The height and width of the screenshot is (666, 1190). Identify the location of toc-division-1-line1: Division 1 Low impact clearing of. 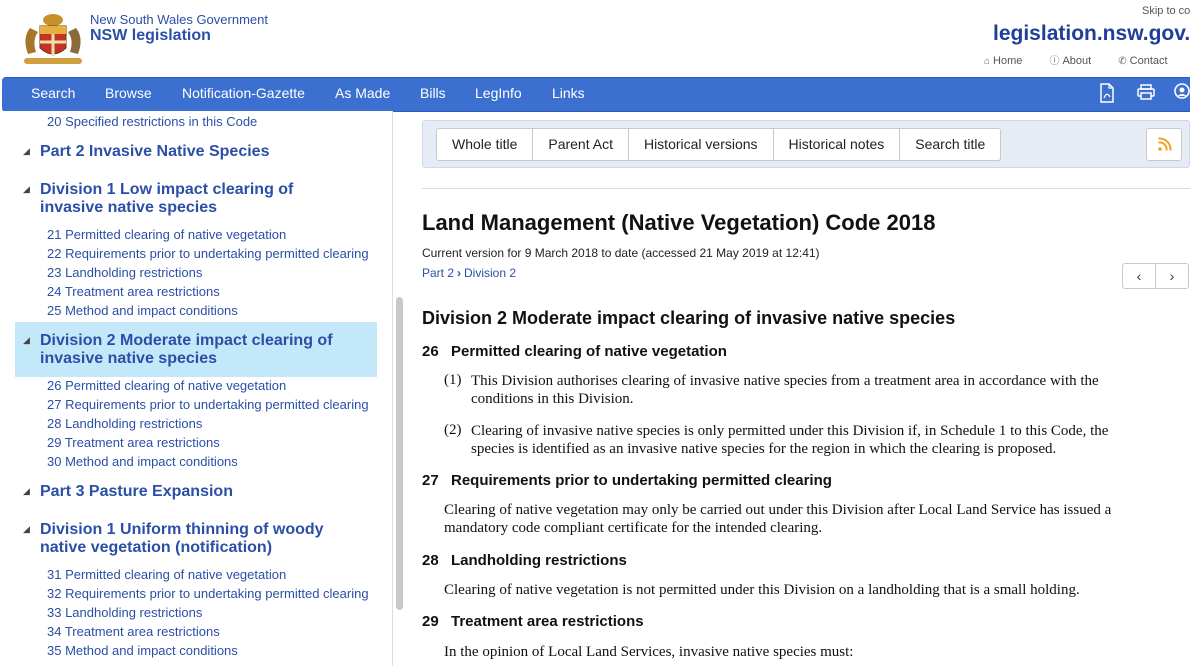
(166, 190).